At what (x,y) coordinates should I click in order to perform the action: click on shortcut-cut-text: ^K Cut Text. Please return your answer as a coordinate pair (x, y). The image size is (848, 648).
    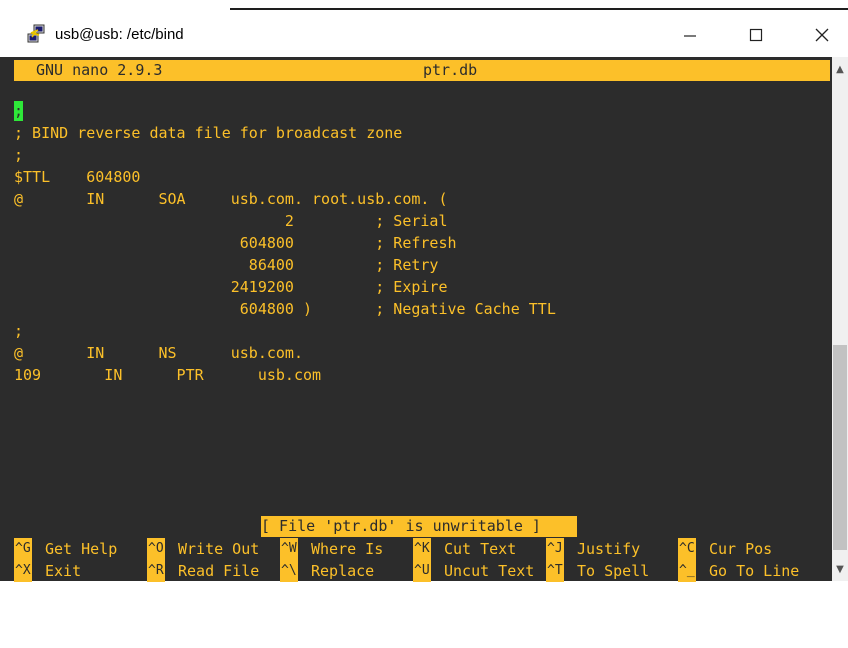
    Looking at the image, I should click on (464, 549).